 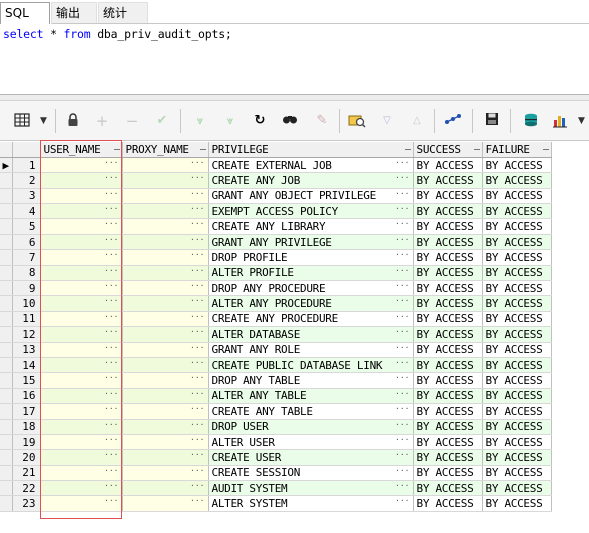 I want to click on table-row: 19 ··· ··· ALTER USER ··· BY ACCESS BY ACCESS, so click(x=294, y=442).